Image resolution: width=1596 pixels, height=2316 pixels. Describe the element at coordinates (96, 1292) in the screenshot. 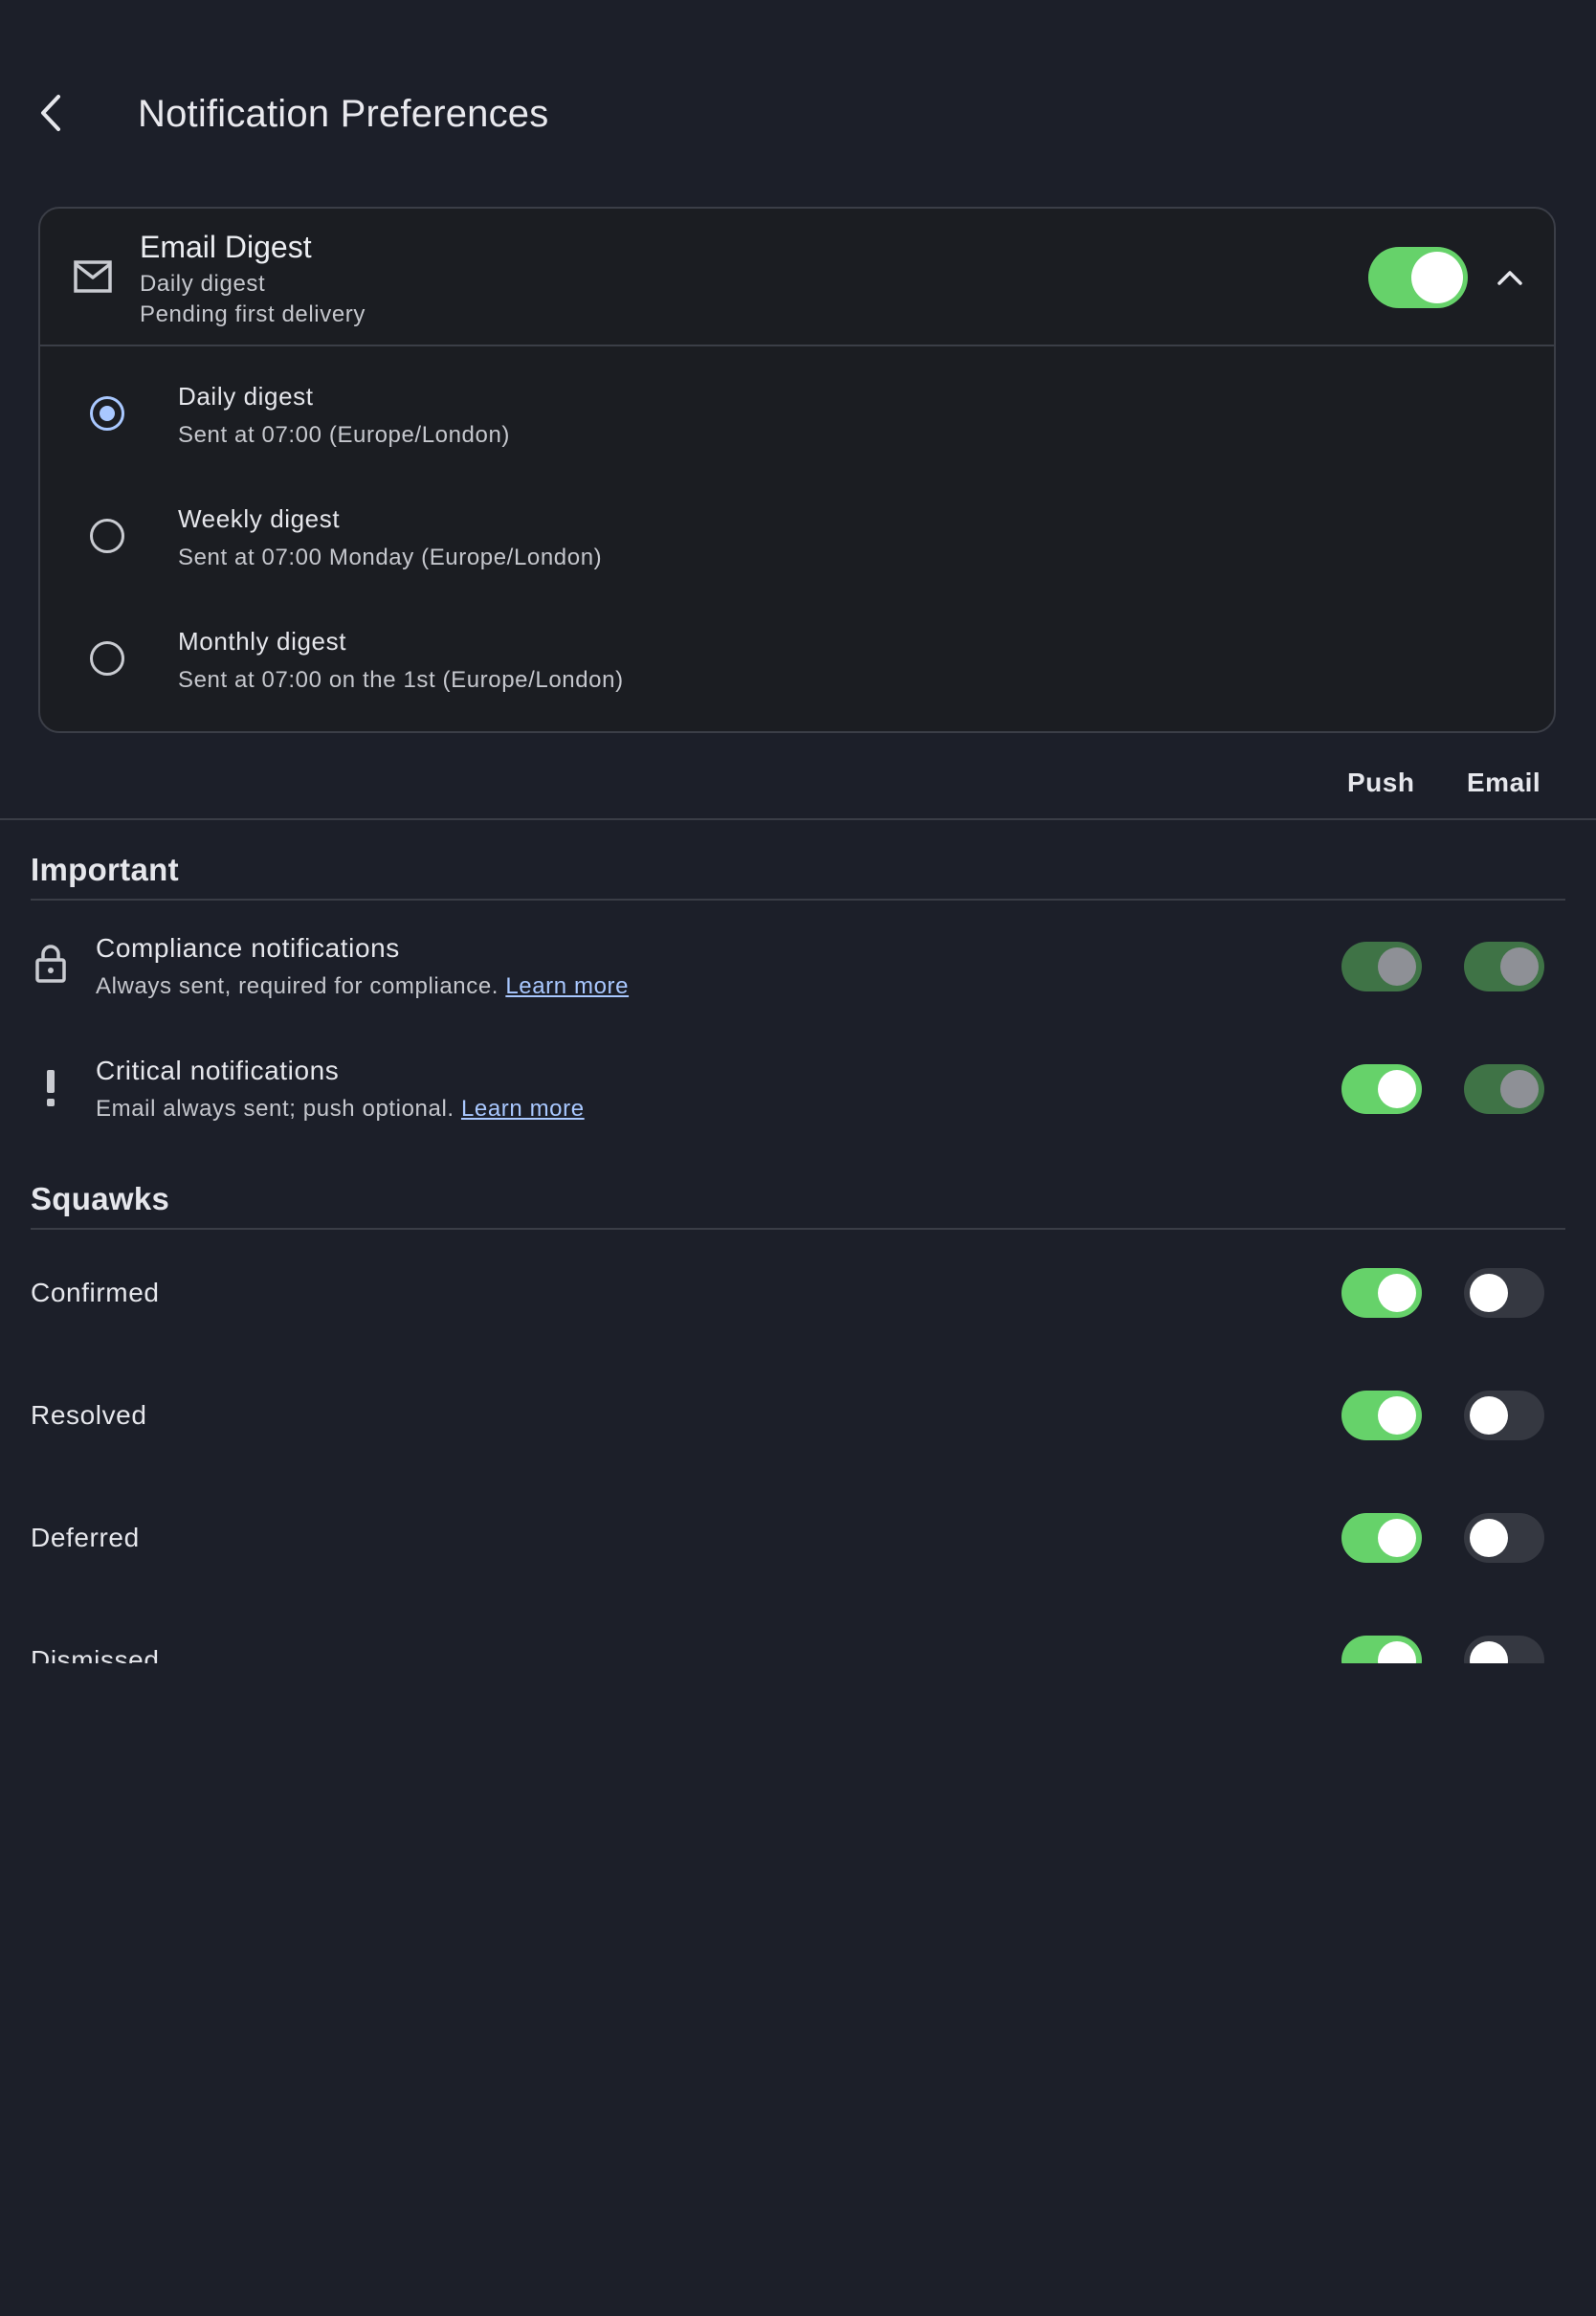

I see `squawk-row-title: Confirmed` at that location.